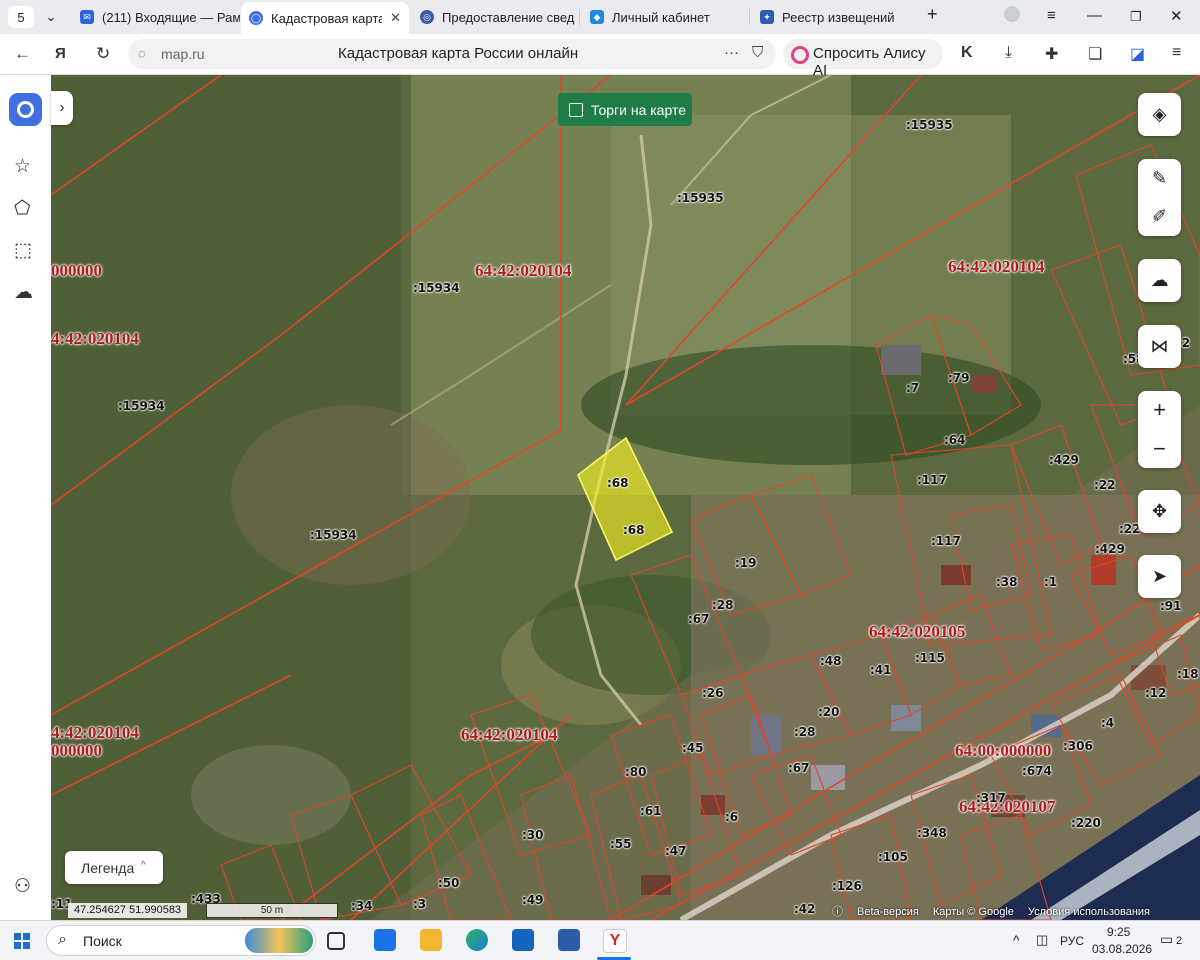  What do you see at coordinates (1159, 216) in the screenshot?
I see `edit-icon: ✐` at bounding box center [1159, 216].